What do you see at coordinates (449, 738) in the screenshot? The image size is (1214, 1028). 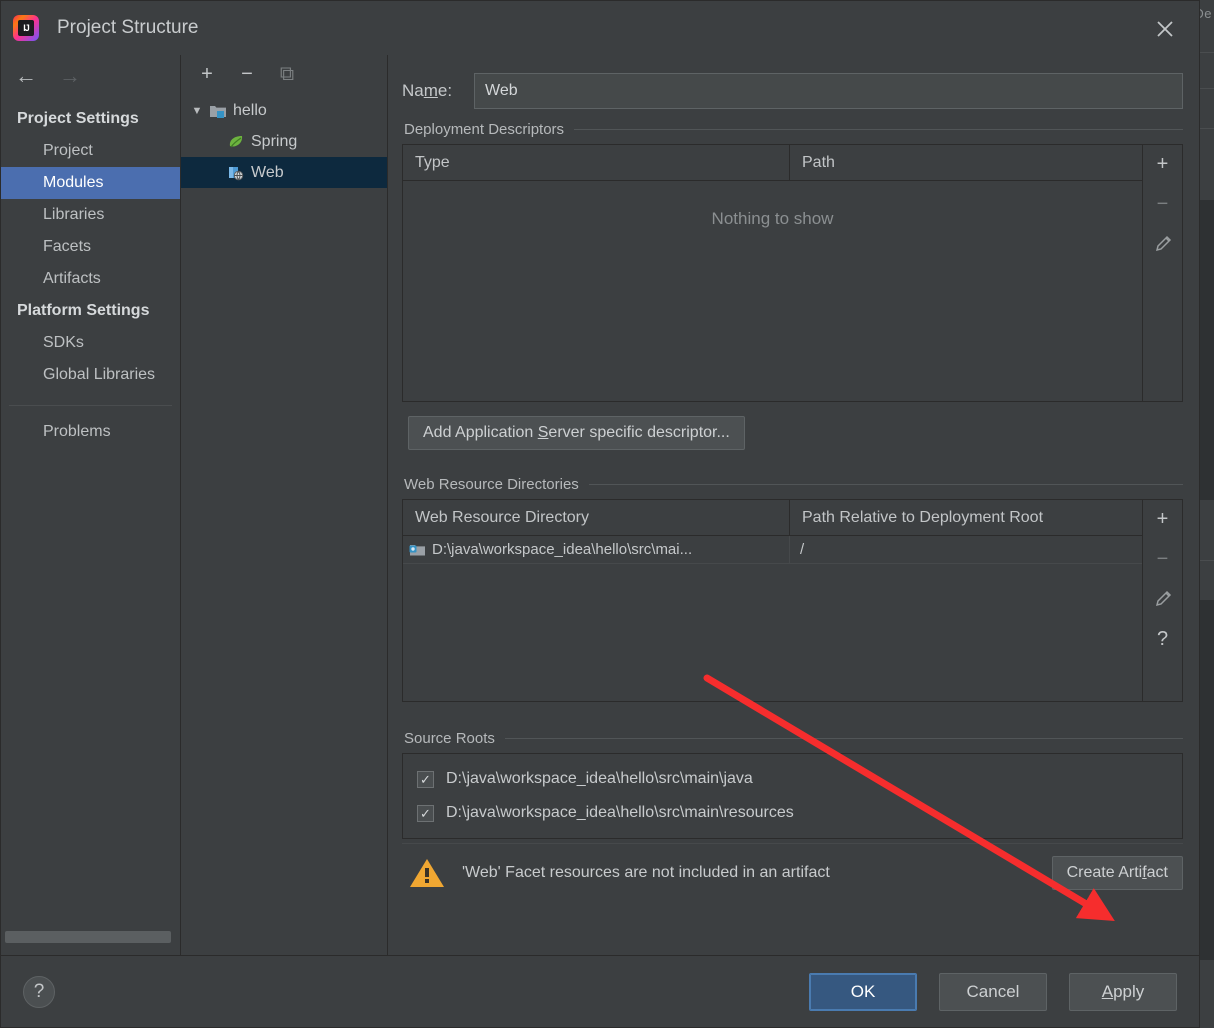 I see `section-label-text: Source Roots` at bounding box center [449, 738].